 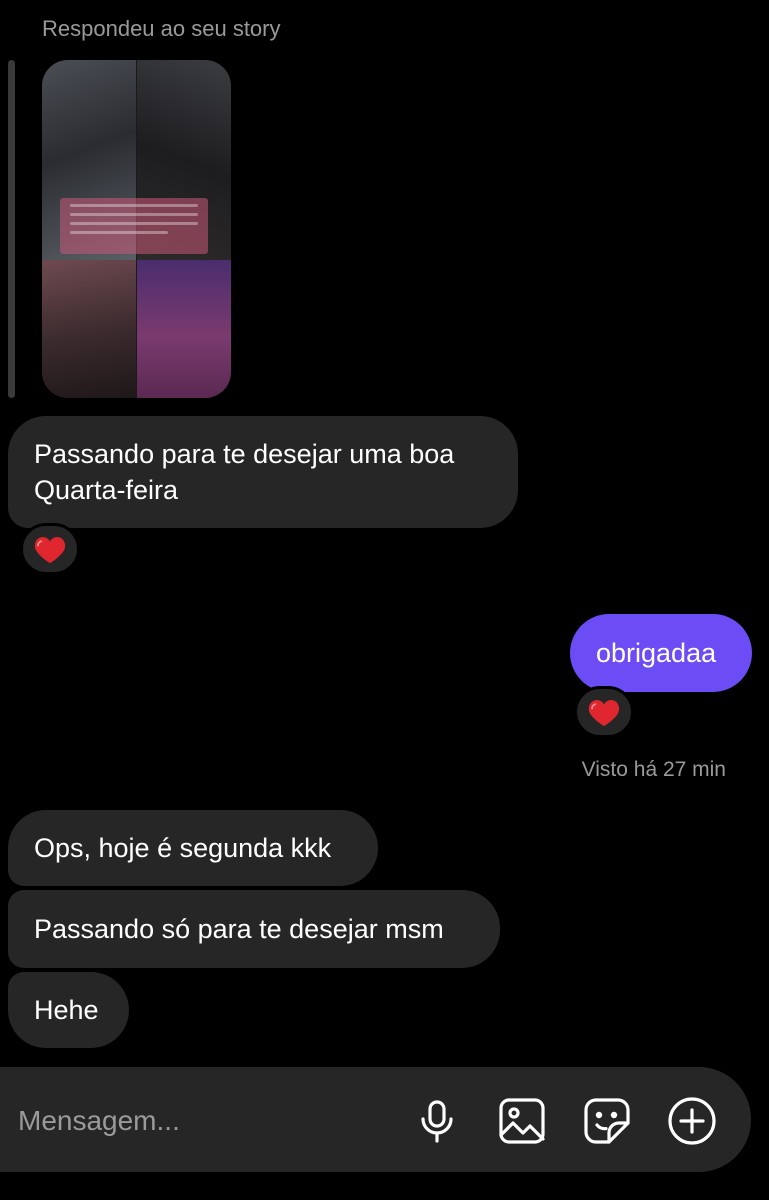 I want to click on plus-icon, so click(x=692, y=1121).